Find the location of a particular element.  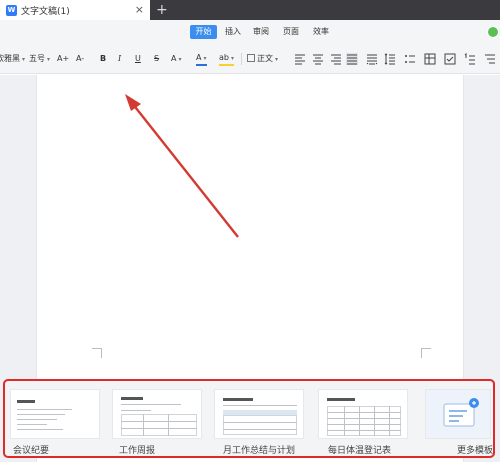

underline-button: U is located at coordinates (138, 59).